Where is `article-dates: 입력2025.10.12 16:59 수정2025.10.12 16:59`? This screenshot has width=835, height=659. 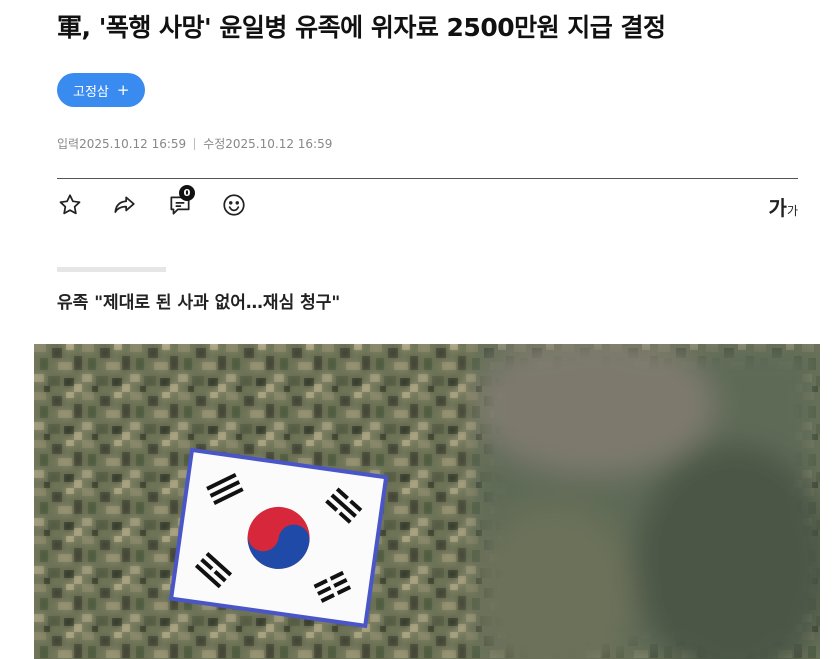 article-dates: 입력2025.10.12 16:59 수정2025.10.12 16:59 is located at coordinates (194, 143).